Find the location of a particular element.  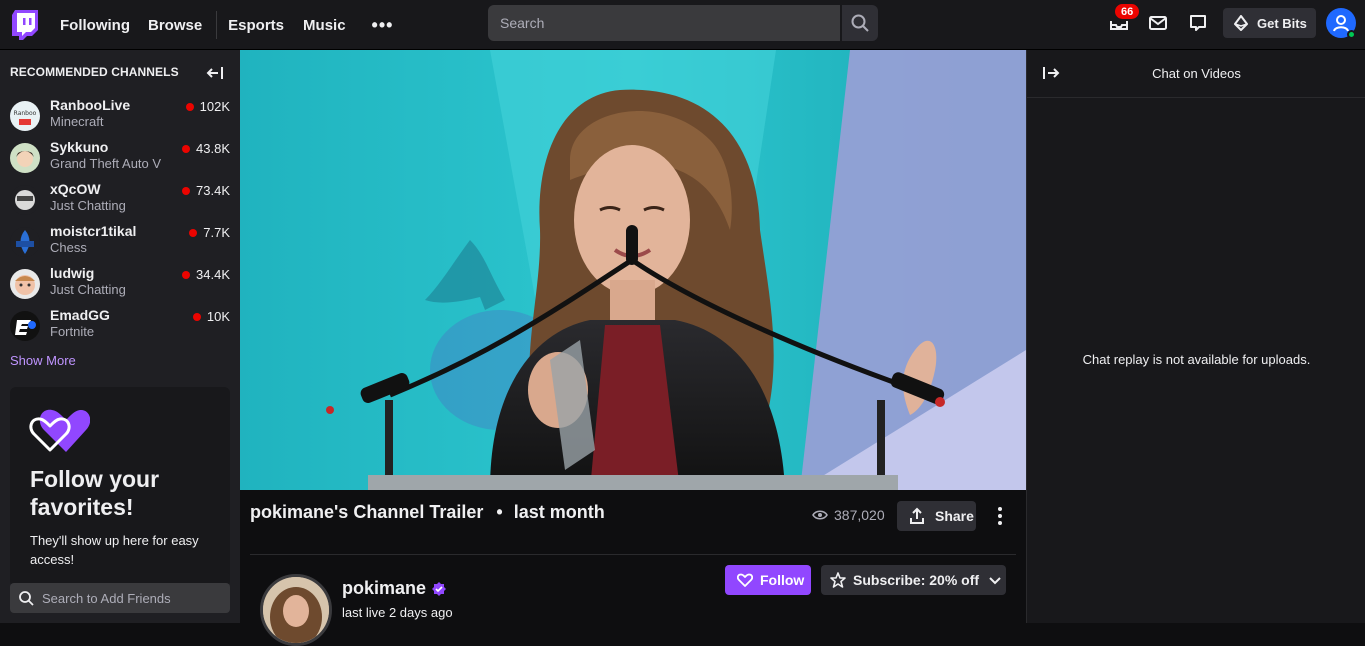

follow-button: Follow is located at coordinates (768, 580).